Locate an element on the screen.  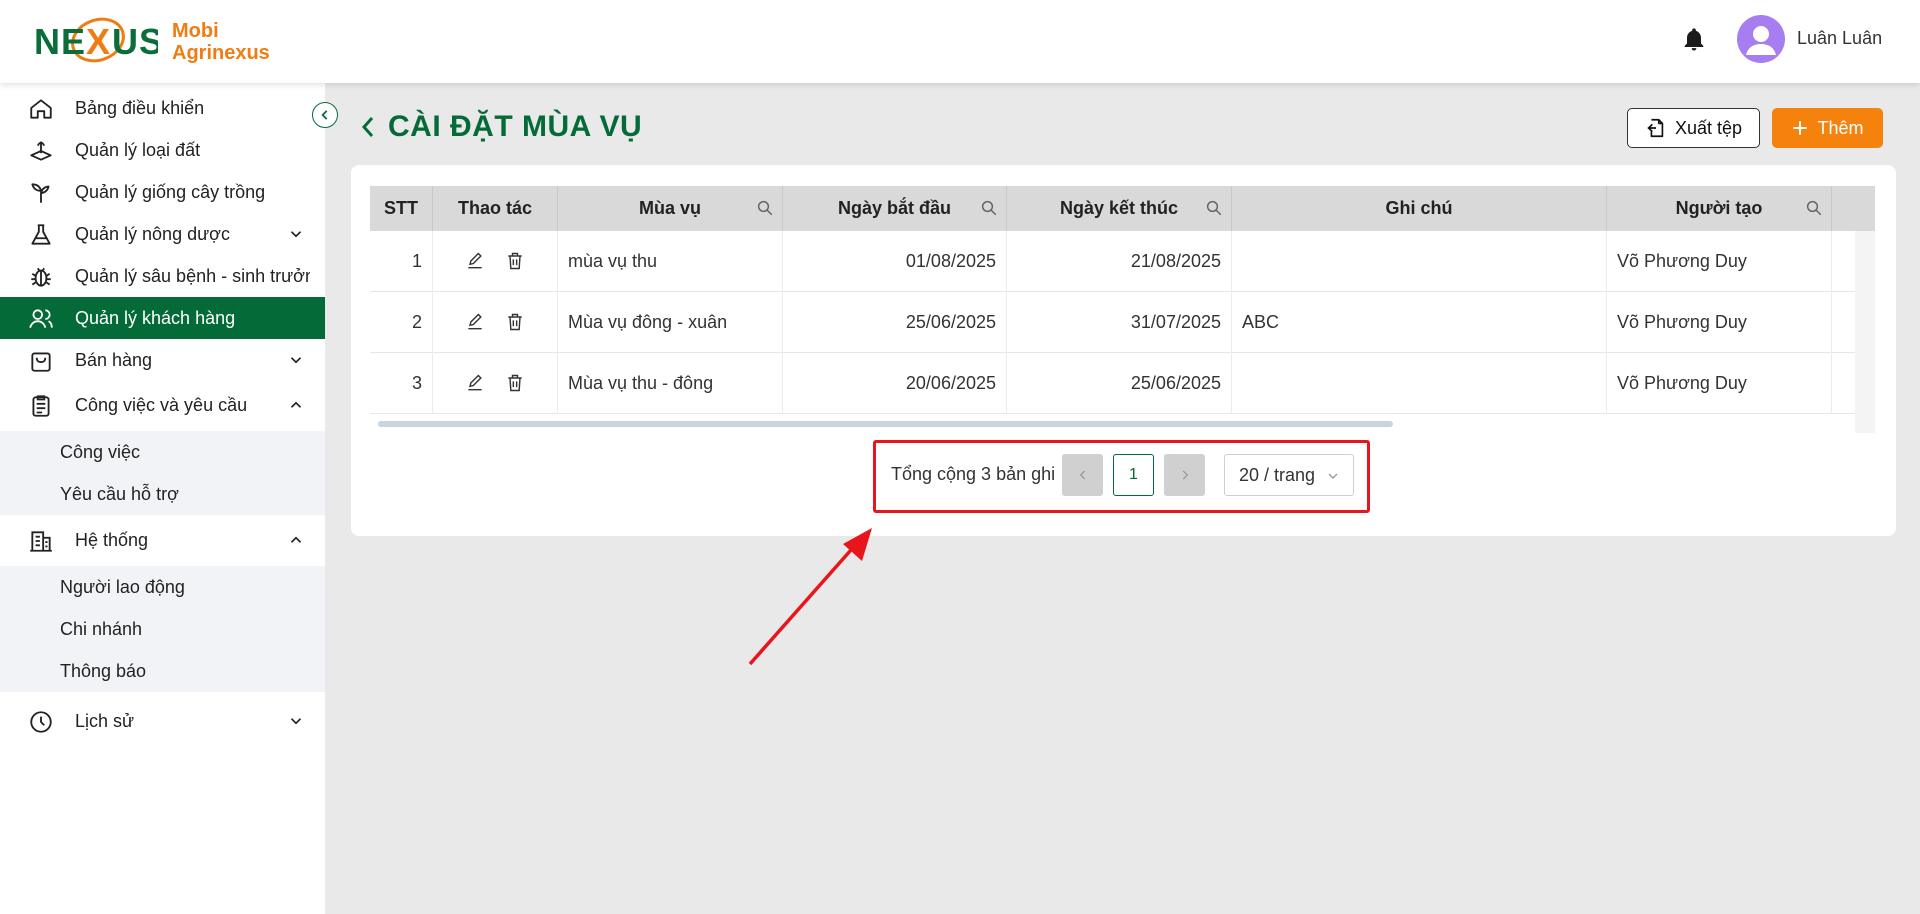
column-header-season: Mùa vụ is located at coordinates (670, 208).